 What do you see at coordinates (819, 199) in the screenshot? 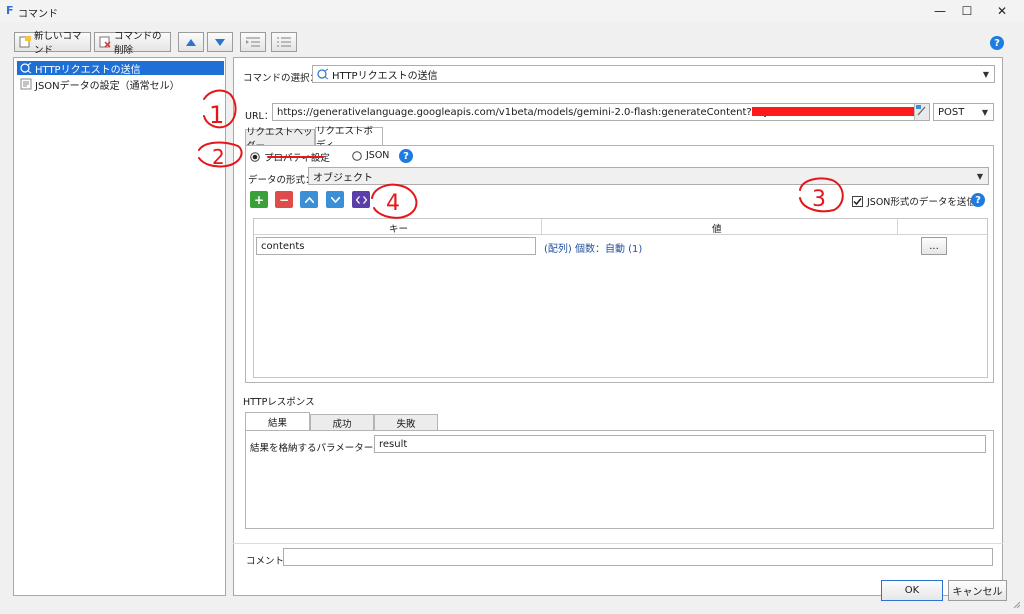
I see `annotation-number-3: 3` at bounding box center [819, 199].